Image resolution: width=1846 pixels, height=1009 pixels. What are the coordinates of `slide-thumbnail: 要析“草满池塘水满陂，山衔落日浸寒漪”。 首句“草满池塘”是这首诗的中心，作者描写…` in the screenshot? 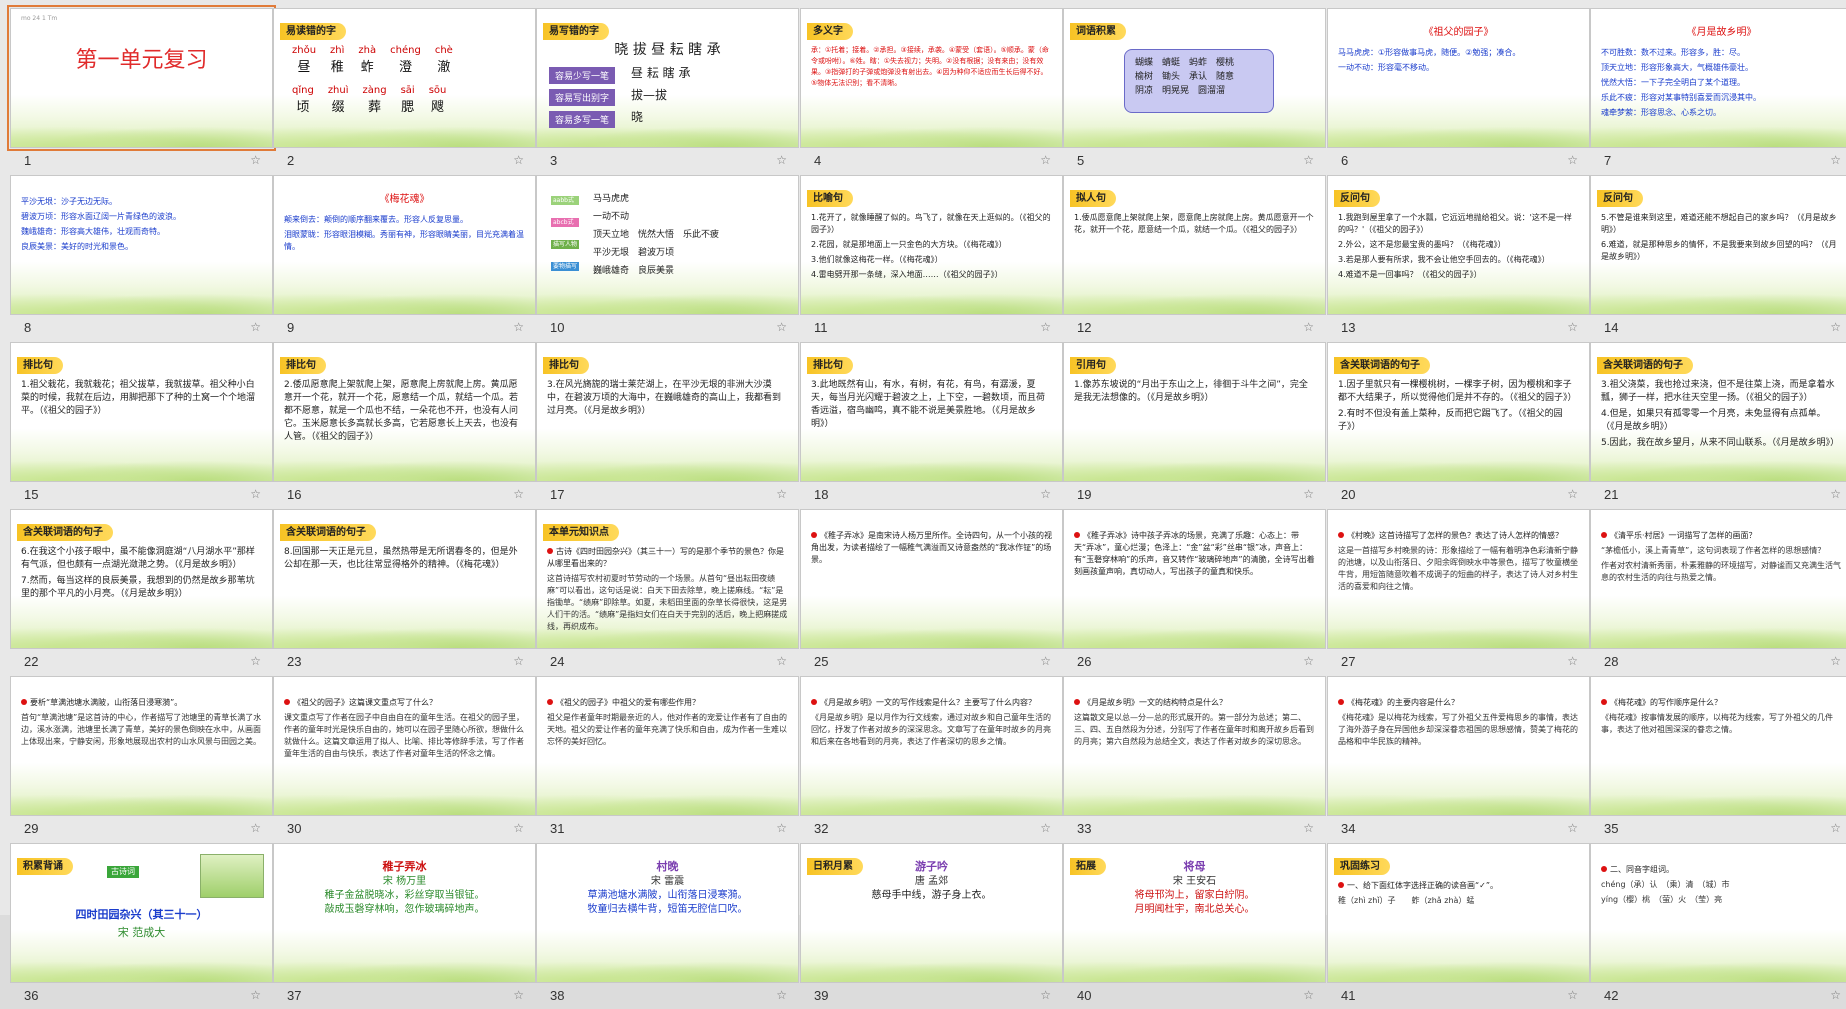 It's located at (141, 746).